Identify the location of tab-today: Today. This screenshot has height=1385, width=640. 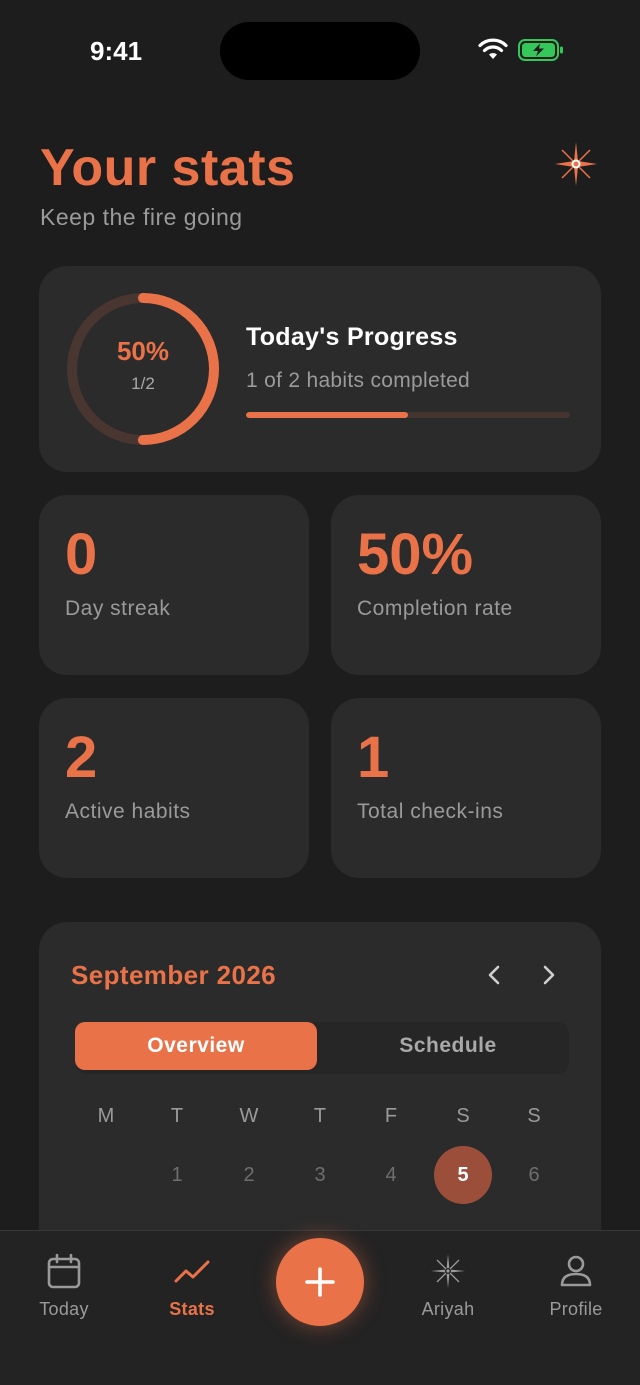
(64, 1285).